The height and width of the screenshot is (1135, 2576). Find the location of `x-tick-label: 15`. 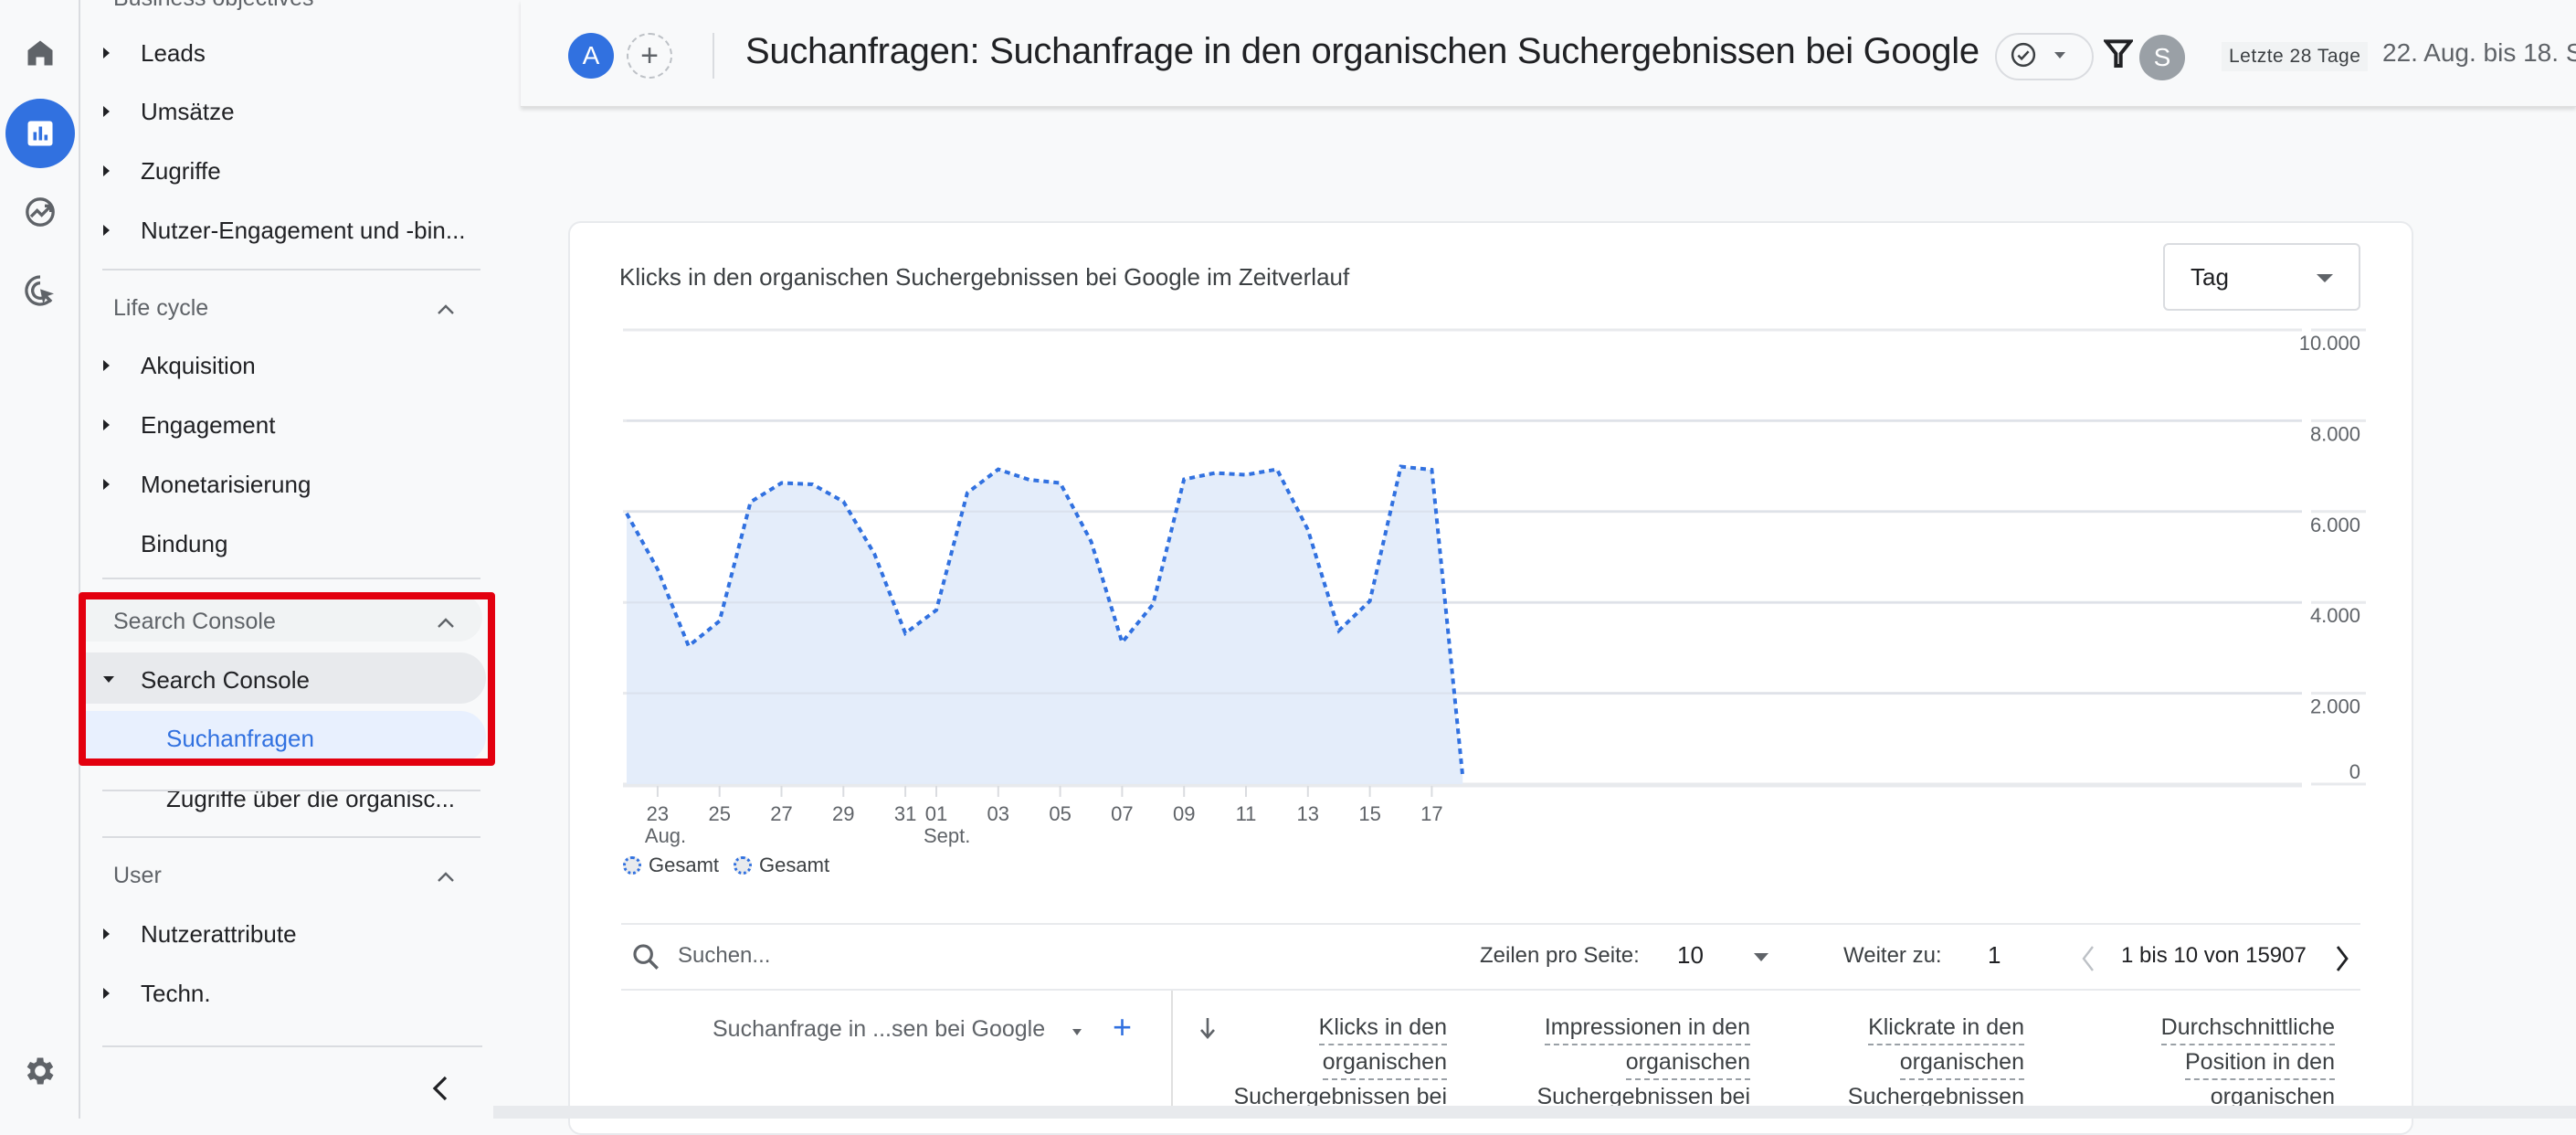

x-tick-label: 15 is located at coordinates (1369, 813).